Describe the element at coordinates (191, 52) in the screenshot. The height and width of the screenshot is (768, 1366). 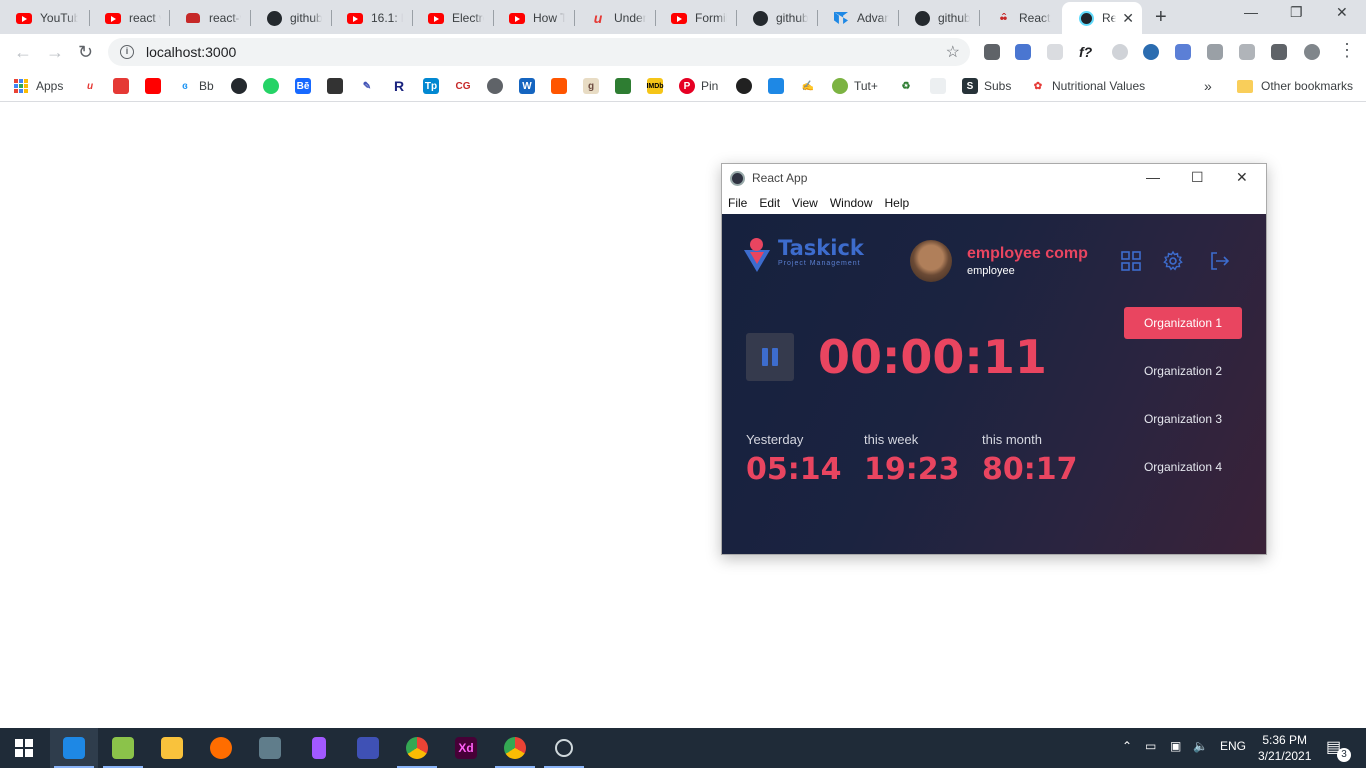
I see `url-text: localhost:3000` at that location.